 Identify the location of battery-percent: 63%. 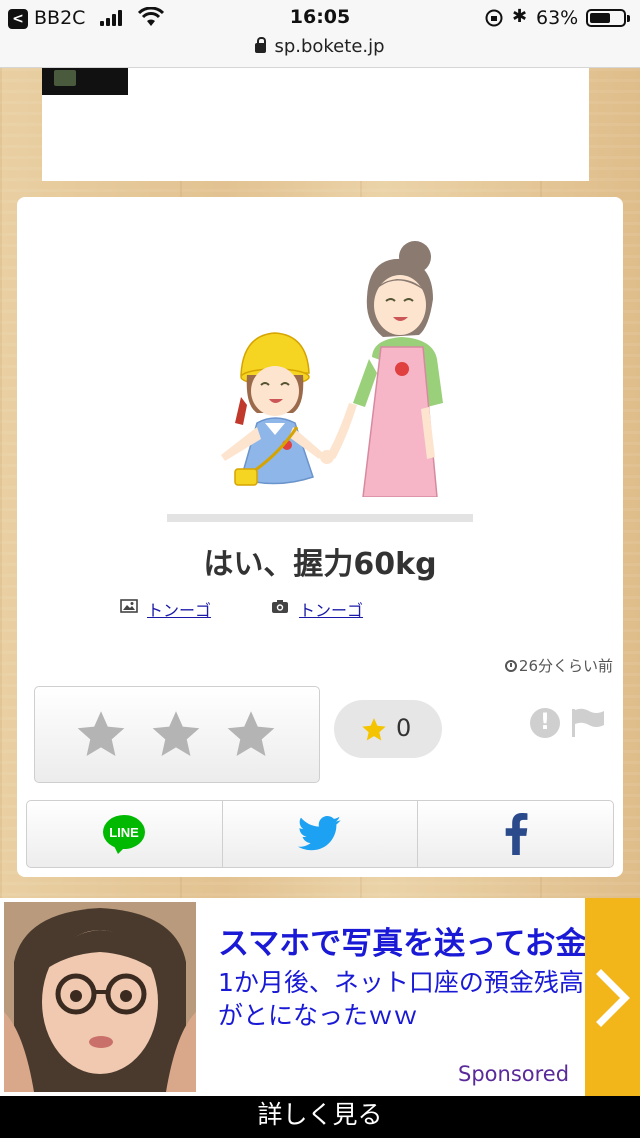
(557, 18).